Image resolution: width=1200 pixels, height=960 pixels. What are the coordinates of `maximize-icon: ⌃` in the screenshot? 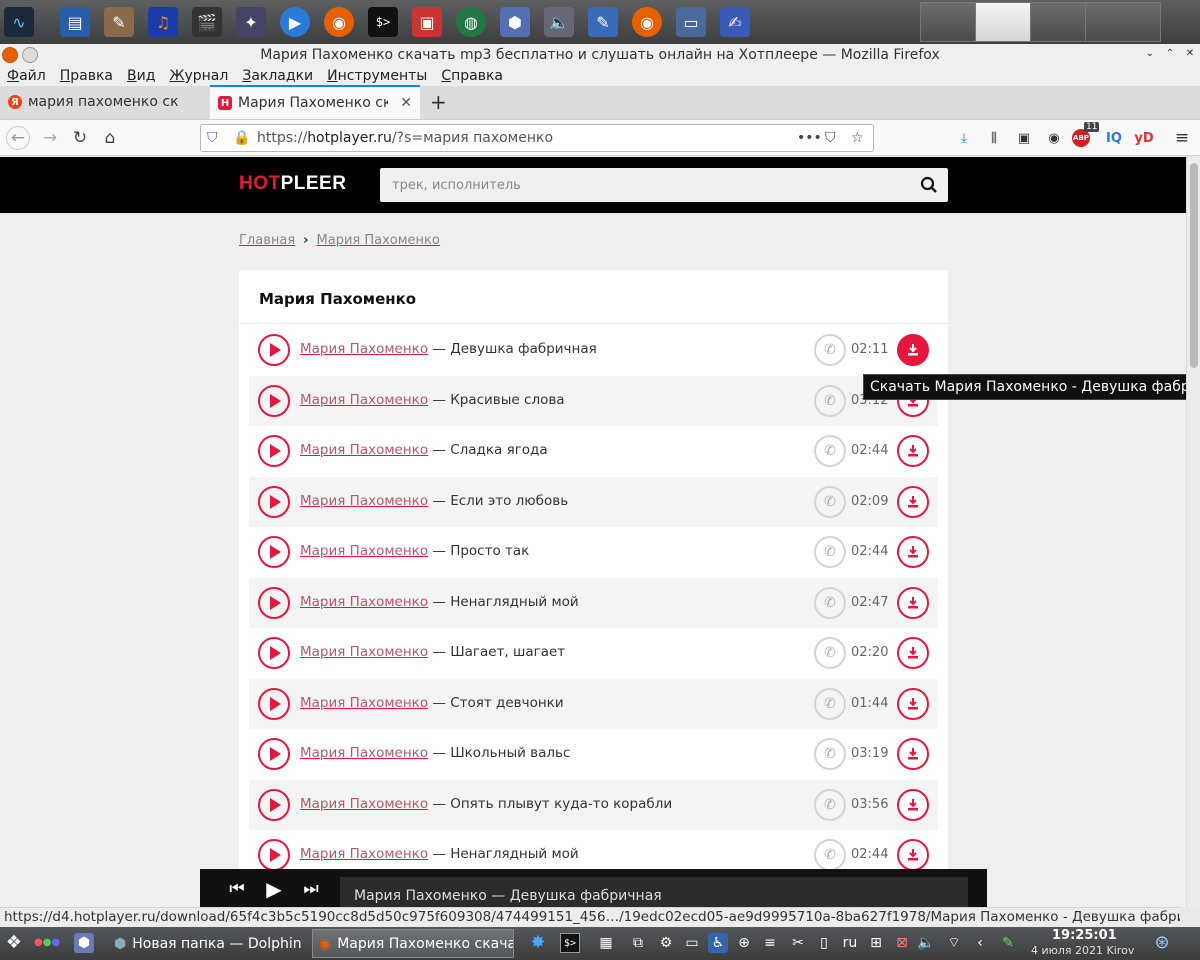 It's located at (1170, 55).